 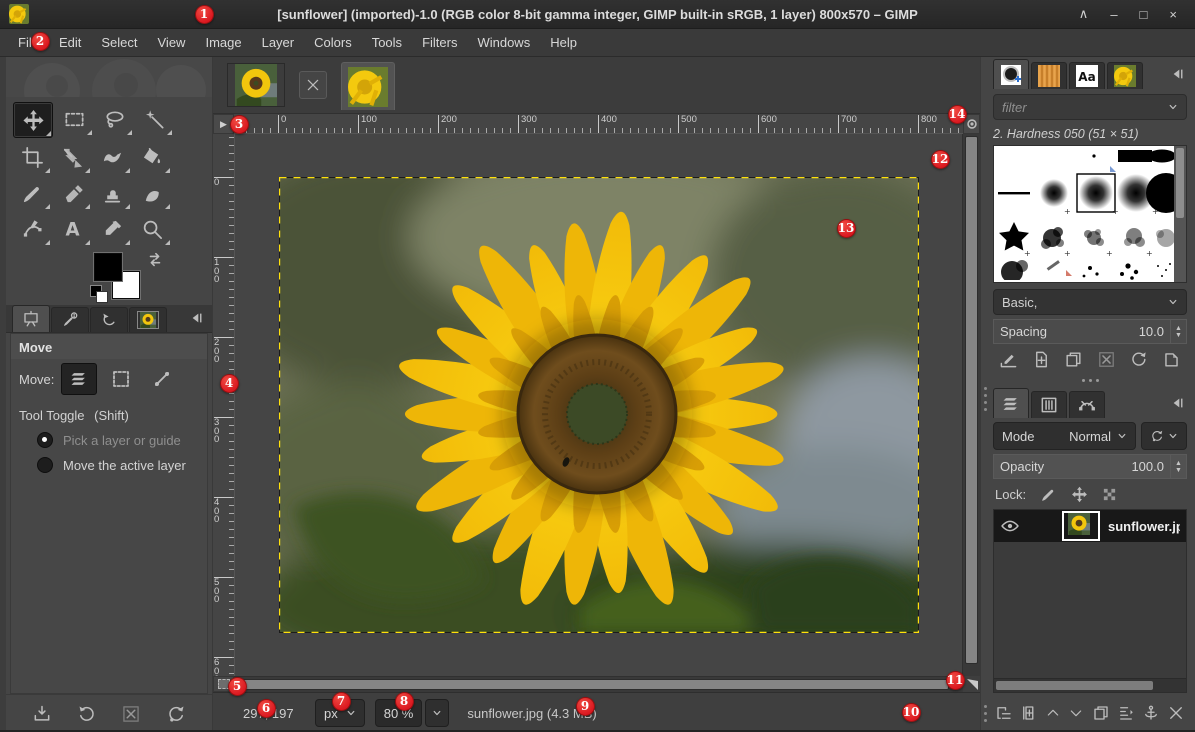 What do you see at coordinates (985, 399) in the screenshot?
I see `dock-grip` at bounding box center [985, 399].